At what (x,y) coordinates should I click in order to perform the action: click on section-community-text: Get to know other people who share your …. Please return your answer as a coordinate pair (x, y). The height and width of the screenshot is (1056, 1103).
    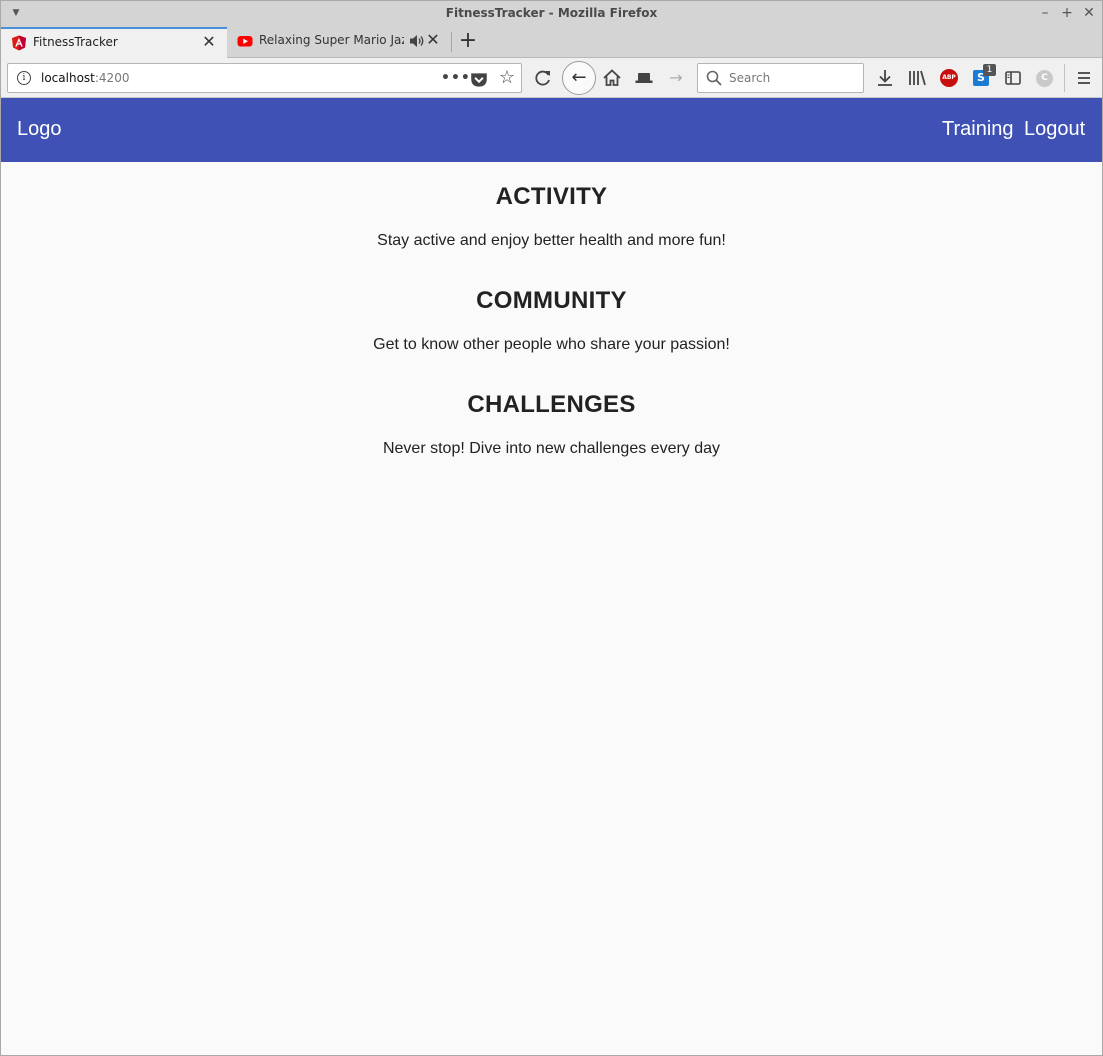
    Looking at the image, I should click on (551, 345).